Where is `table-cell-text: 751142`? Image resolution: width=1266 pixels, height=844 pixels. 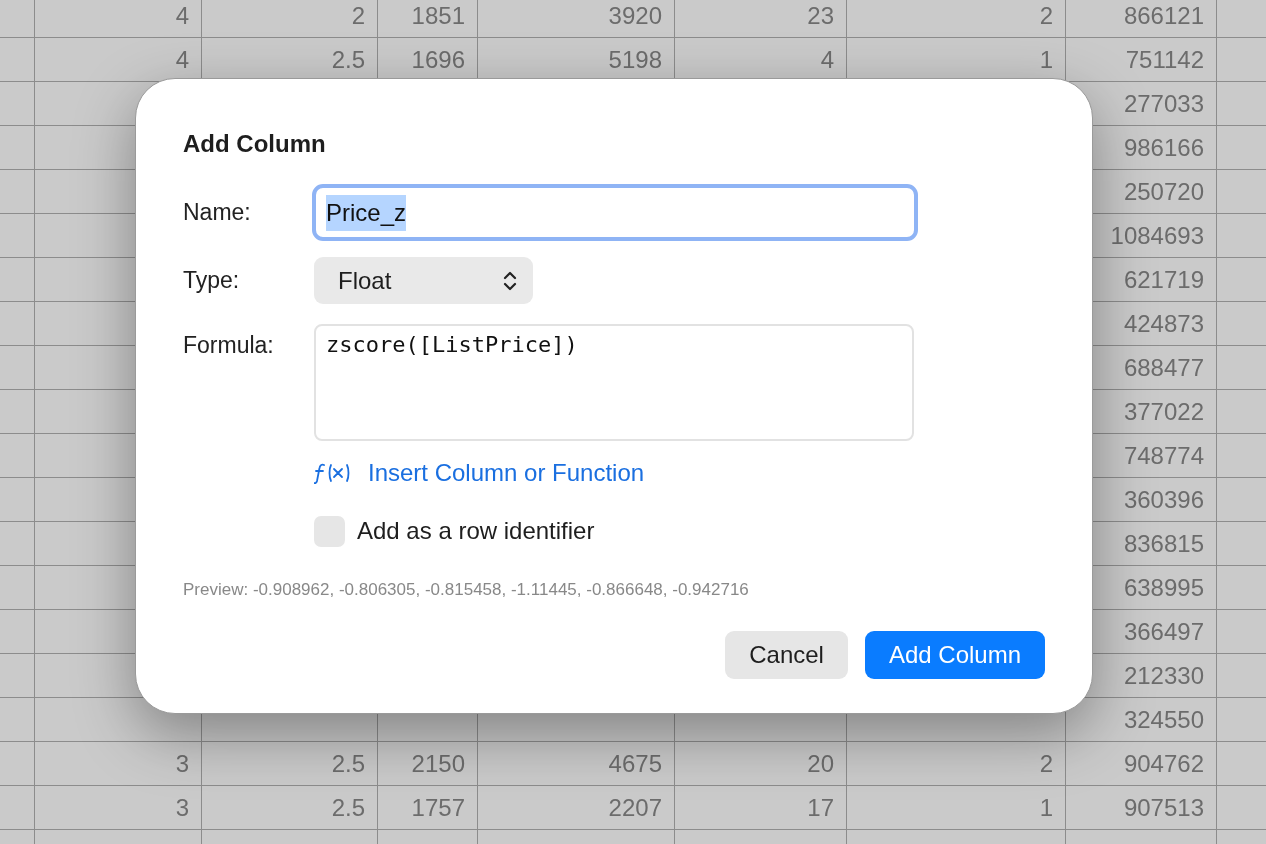
table-cell-text: 751142 is located at coordinates (1165, 59).